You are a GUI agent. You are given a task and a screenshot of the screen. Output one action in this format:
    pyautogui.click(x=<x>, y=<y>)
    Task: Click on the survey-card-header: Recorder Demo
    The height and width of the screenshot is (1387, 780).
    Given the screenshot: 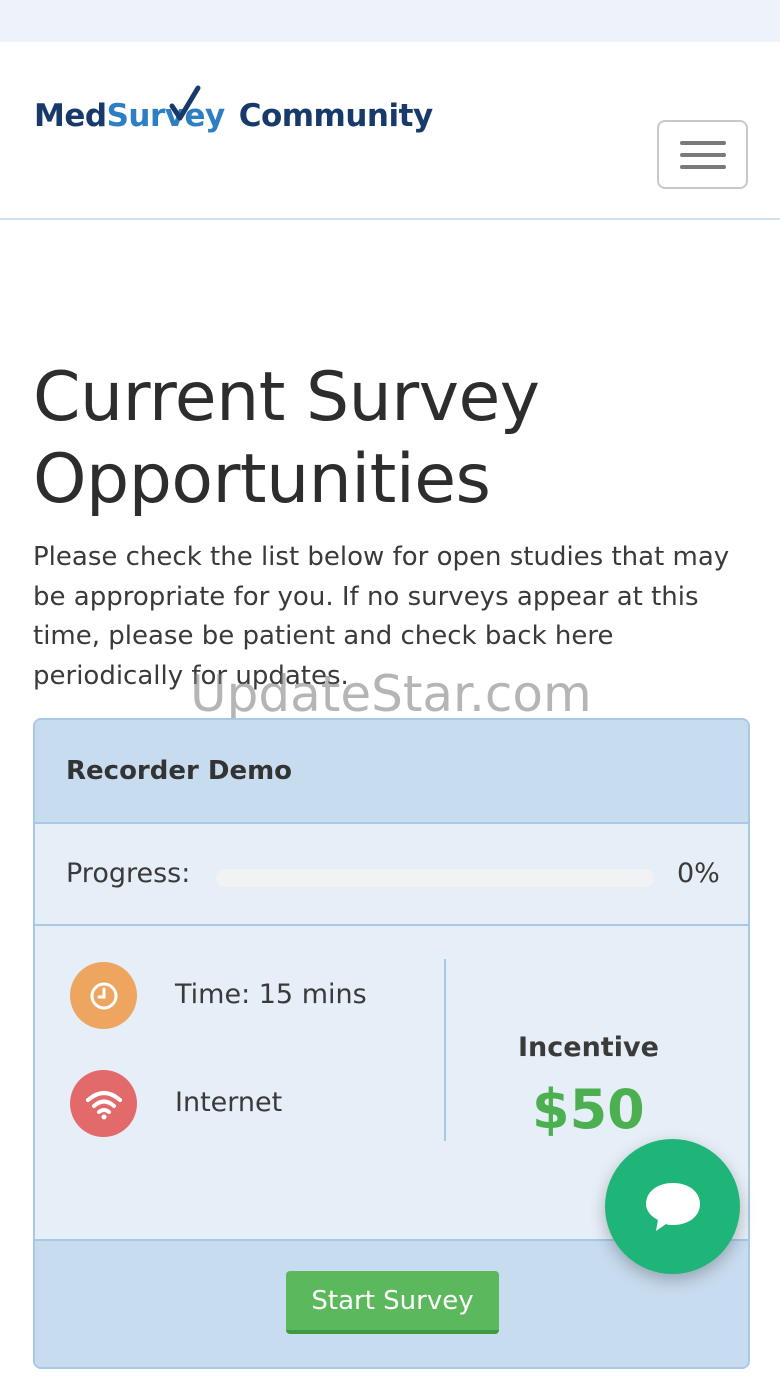 What is the action you would take?
    pyautogui.click(x=391, y=772)
    